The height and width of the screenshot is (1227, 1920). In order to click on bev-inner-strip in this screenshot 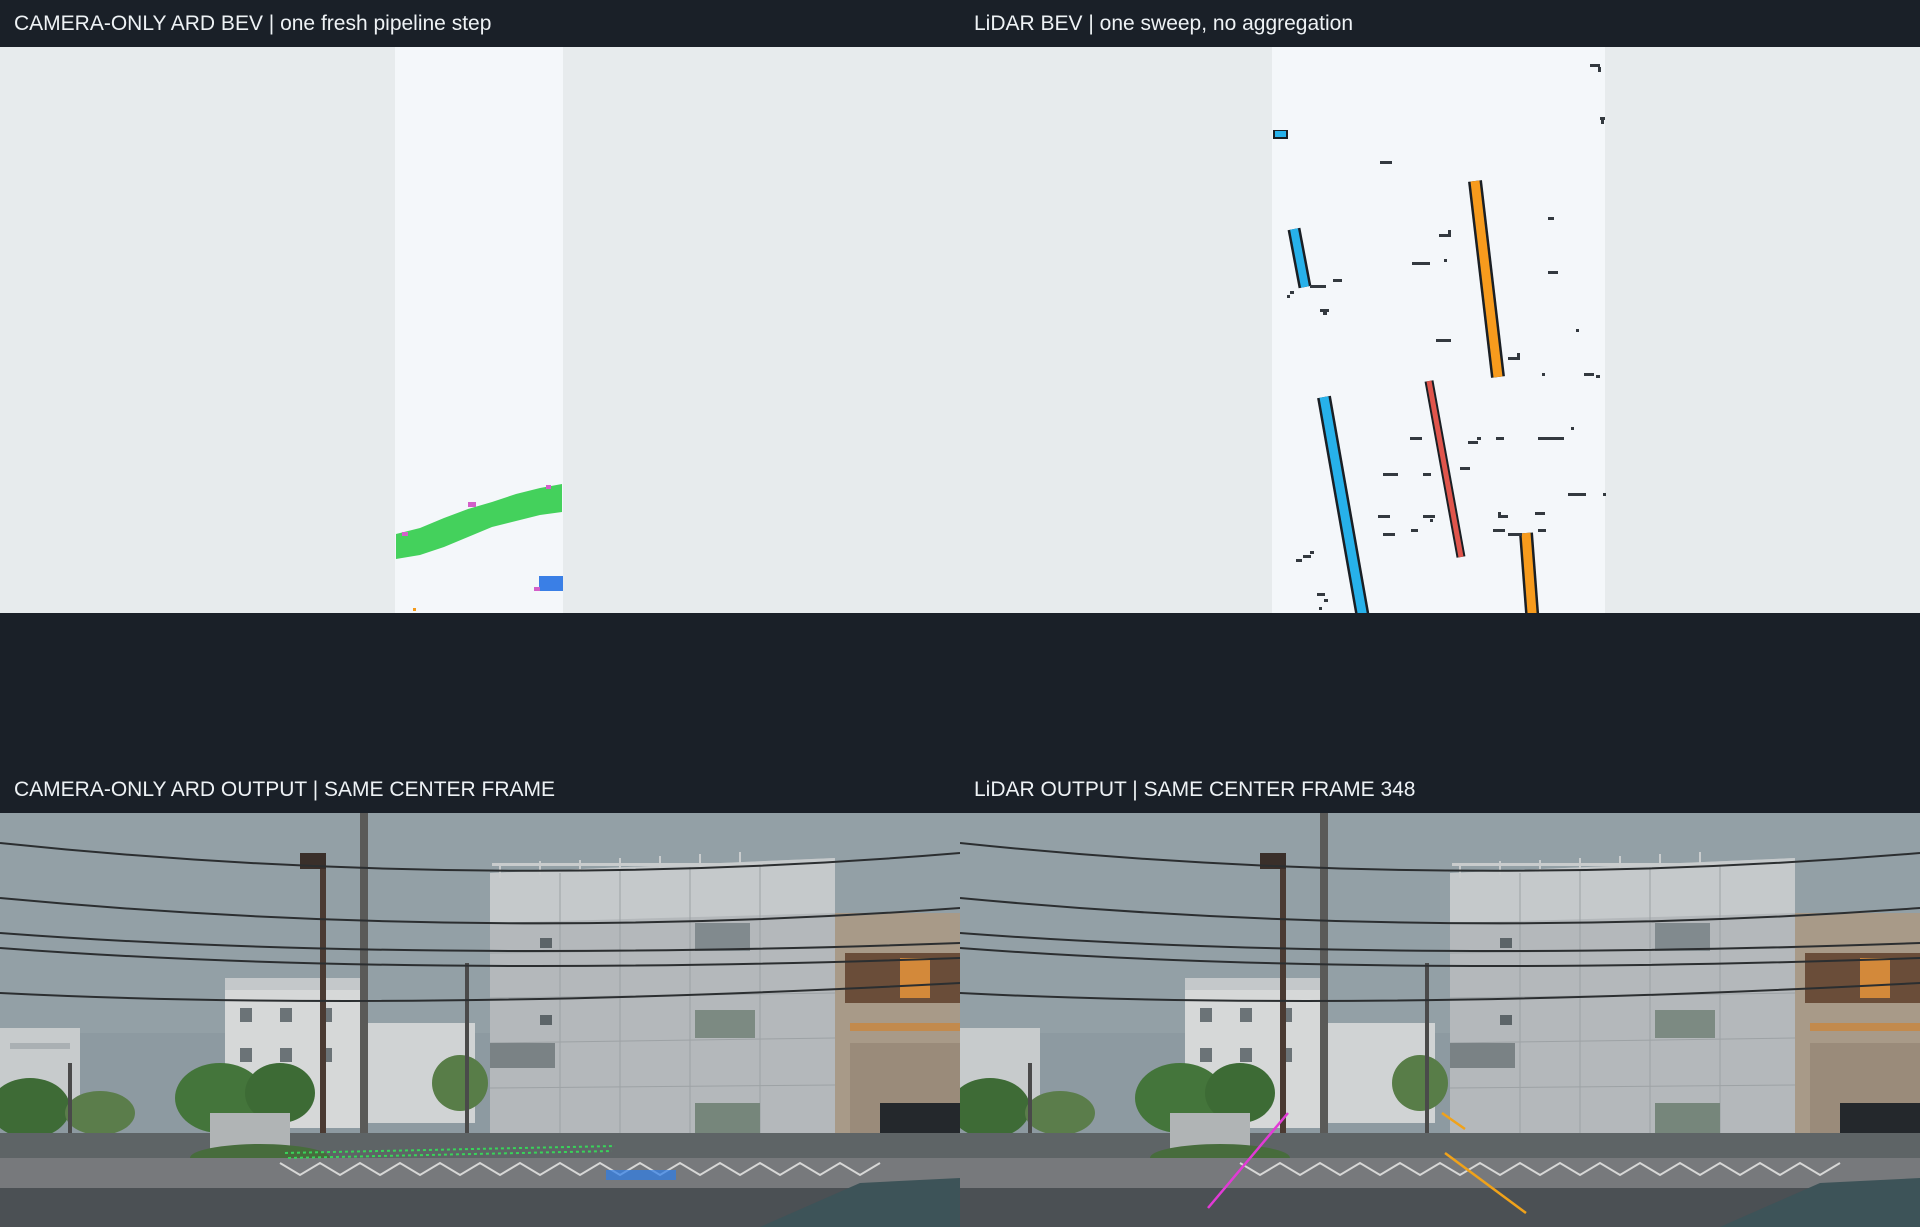, I will do `click(1438, 330)`.